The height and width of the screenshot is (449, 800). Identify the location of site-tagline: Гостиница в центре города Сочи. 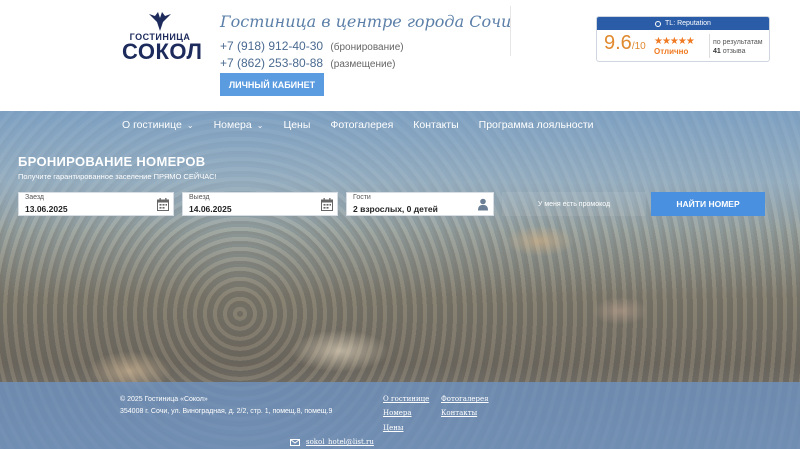
(366, 21).